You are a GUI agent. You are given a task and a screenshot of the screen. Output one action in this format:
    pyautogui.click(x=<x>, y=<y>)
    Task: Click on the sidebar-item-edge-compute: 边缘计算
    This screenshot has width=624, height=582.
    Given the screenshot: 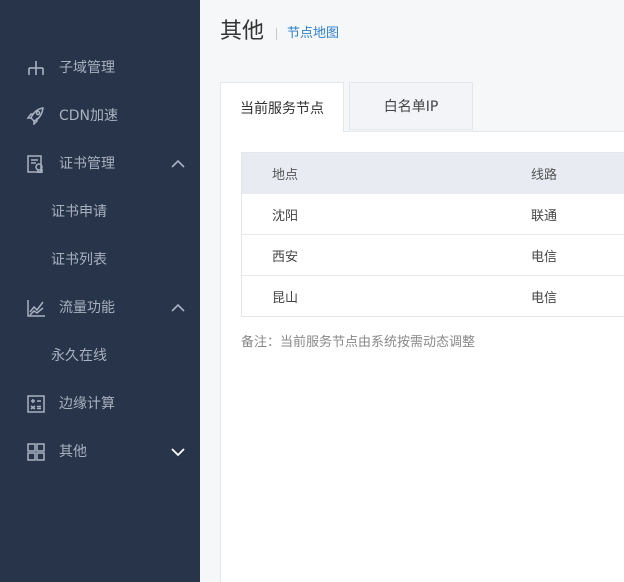 What is the action you would take?
    pyautogui.click(x=100, y=404)
    